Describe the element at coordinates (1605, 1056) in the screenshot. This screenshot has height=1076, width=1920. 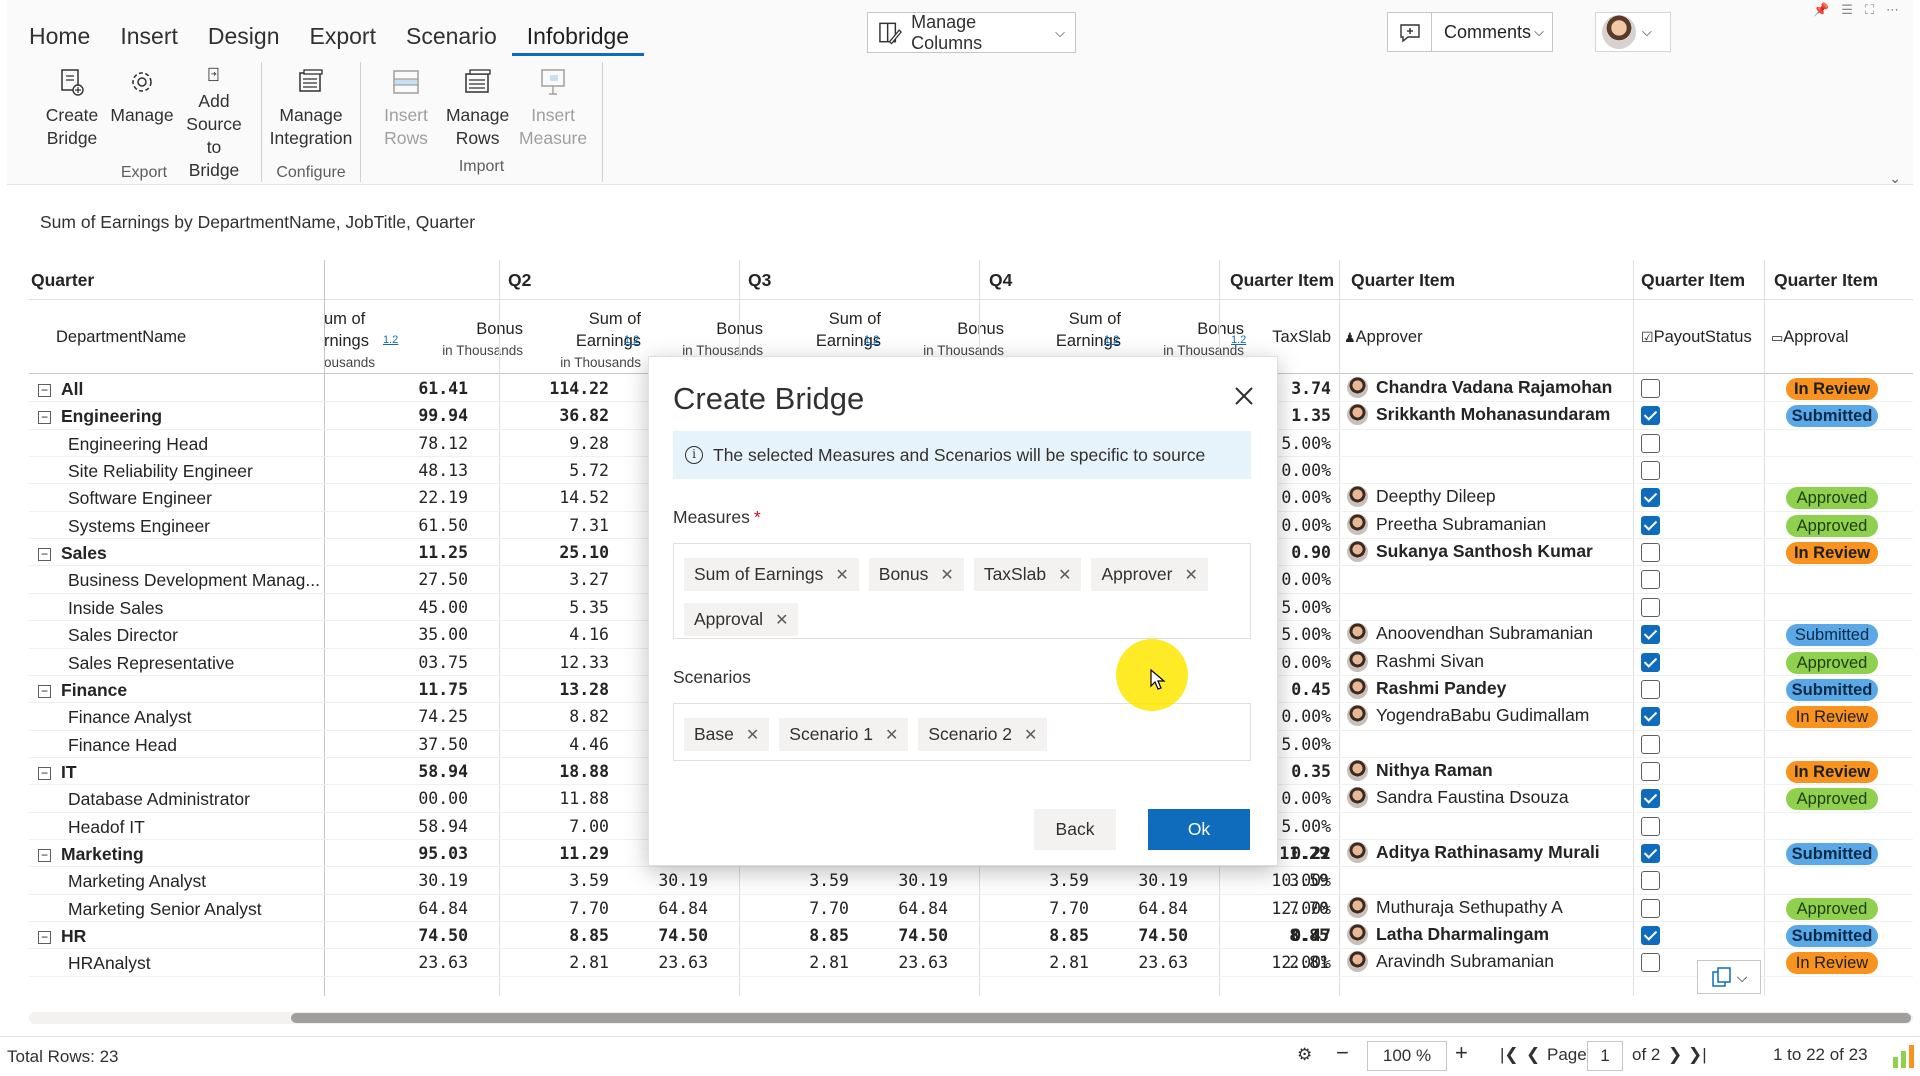
I see `page-input: 1` at that location.